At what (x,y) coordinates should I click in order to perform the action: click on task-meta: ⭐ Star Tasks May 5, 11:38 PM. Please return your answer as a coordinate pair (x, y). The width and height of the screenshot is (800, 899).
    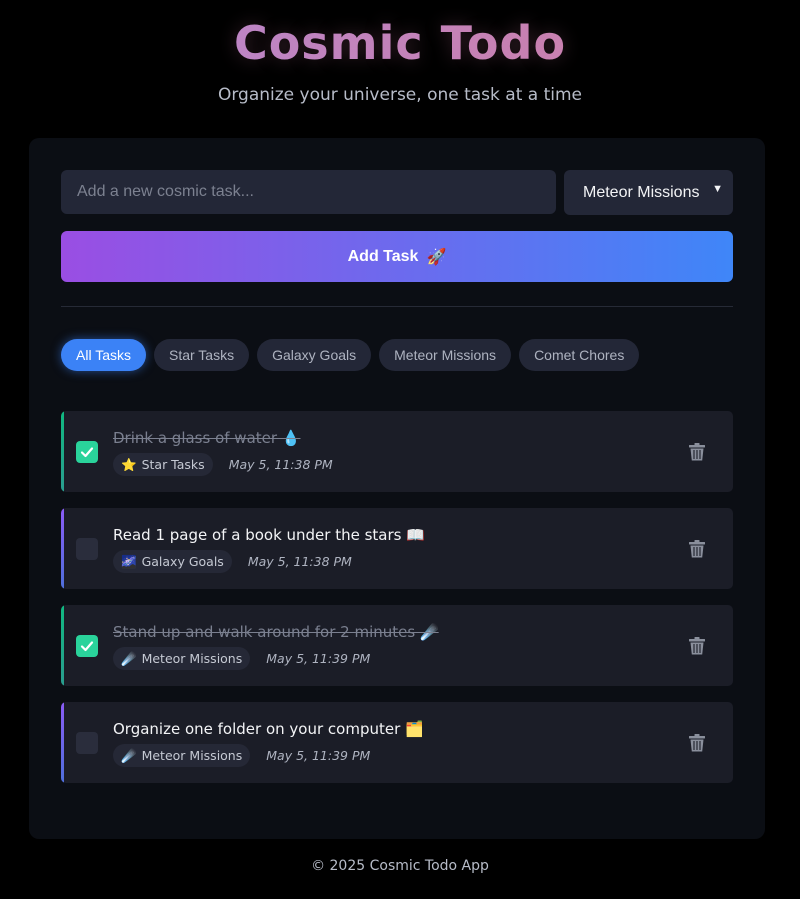
    Looking at the image, I should click on (223, 464).